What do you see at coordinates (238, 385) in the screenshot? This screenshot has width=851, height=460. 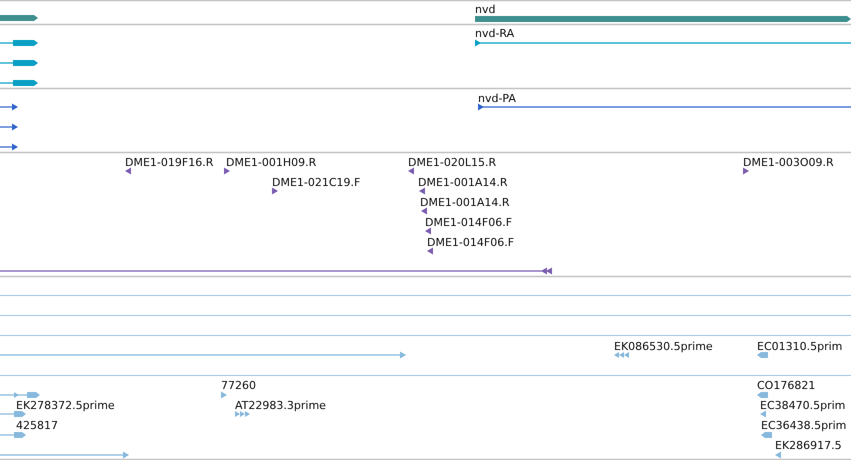 I see `feature-label: 77260` at bounding box center [238, 385].